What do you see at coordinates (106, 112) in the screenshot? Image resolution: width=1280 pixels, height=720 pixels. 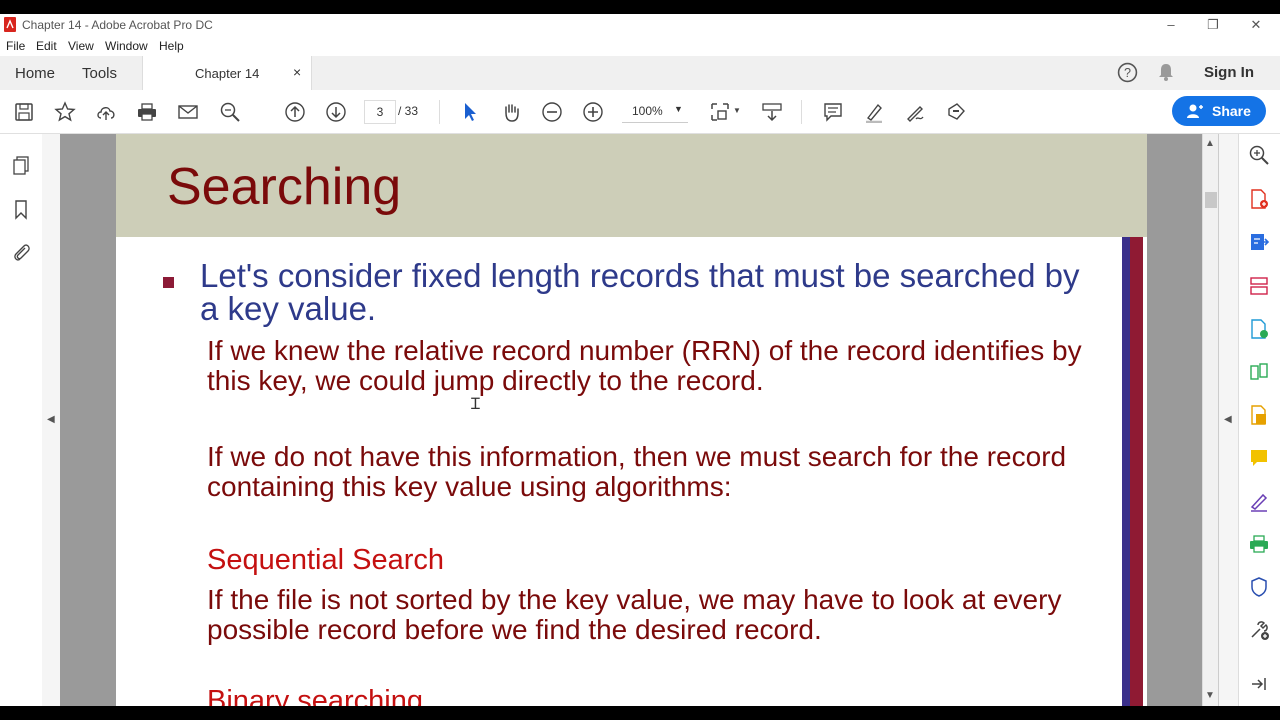 I see `upload-cloud-icon` at bounding box center [106, 112].